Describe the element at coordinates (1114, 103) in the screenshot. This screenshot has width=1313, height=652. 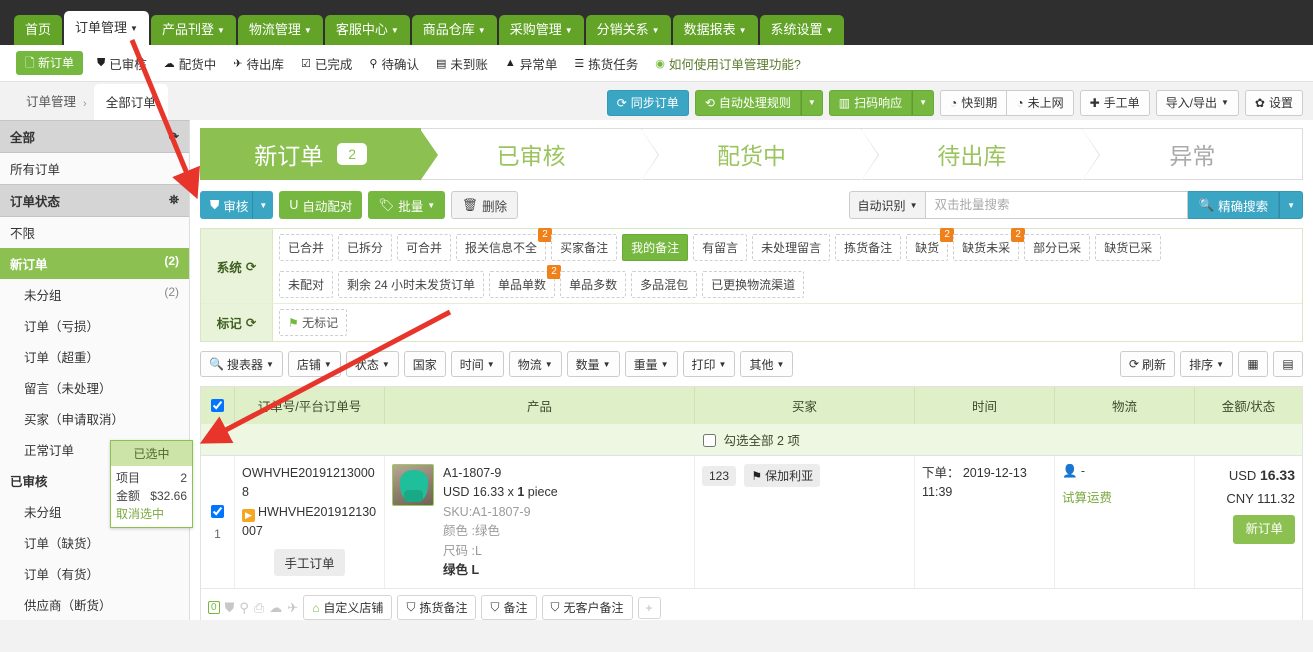
I see `manual-order-button: ✚ 手工单` at that location.